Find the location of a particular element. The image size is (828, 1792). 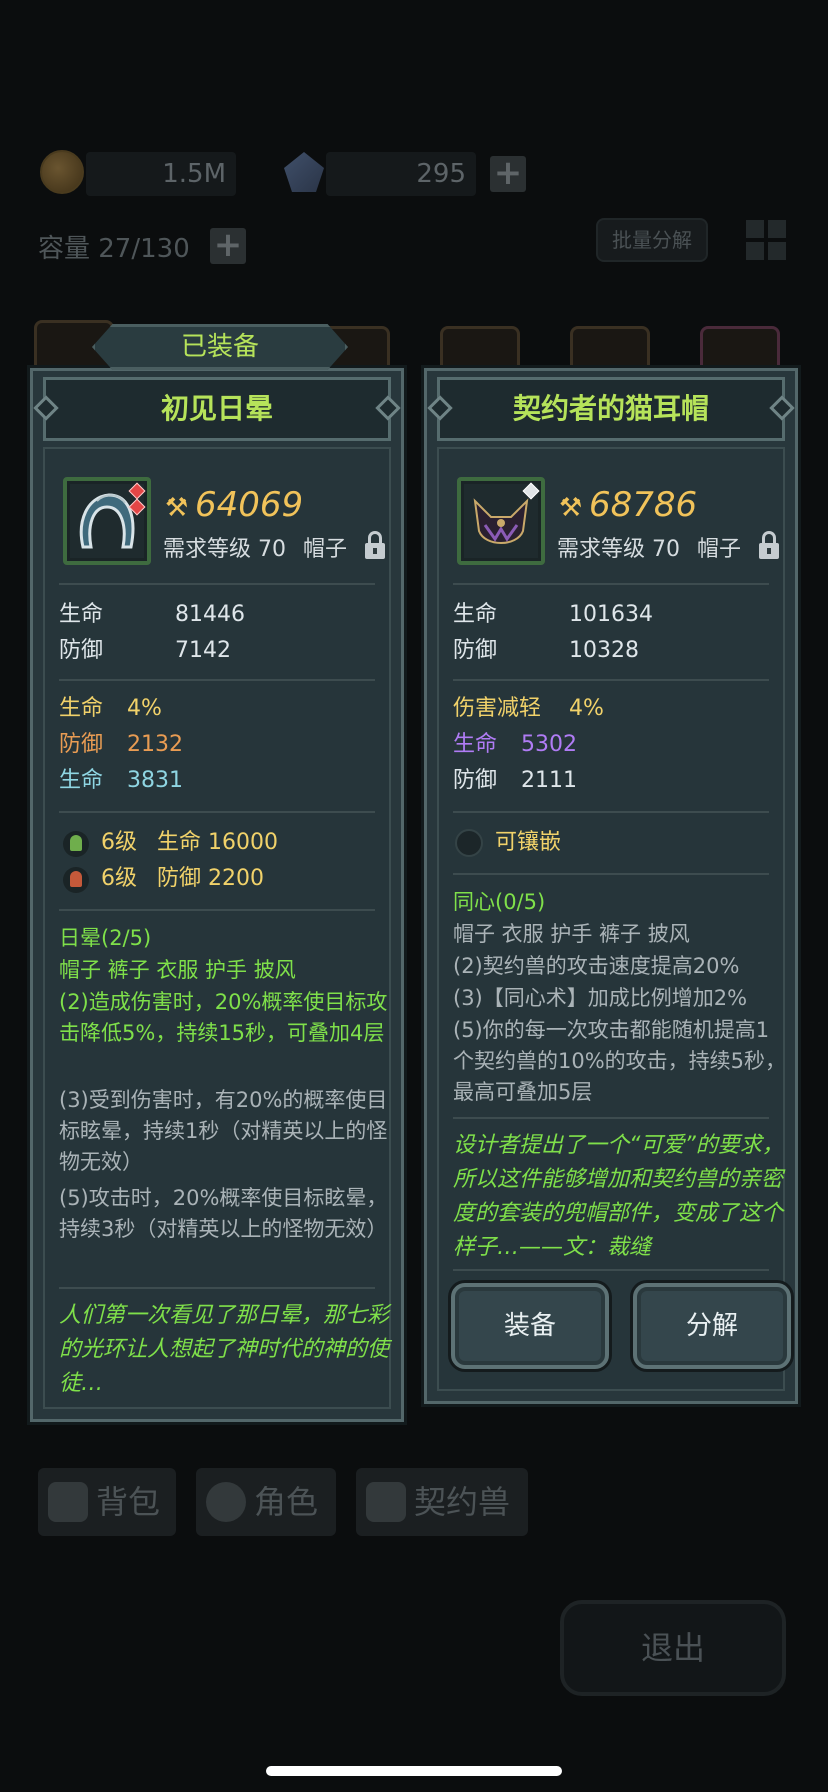

set-name: 同心(0/5) is located at coordinates (499, 902).